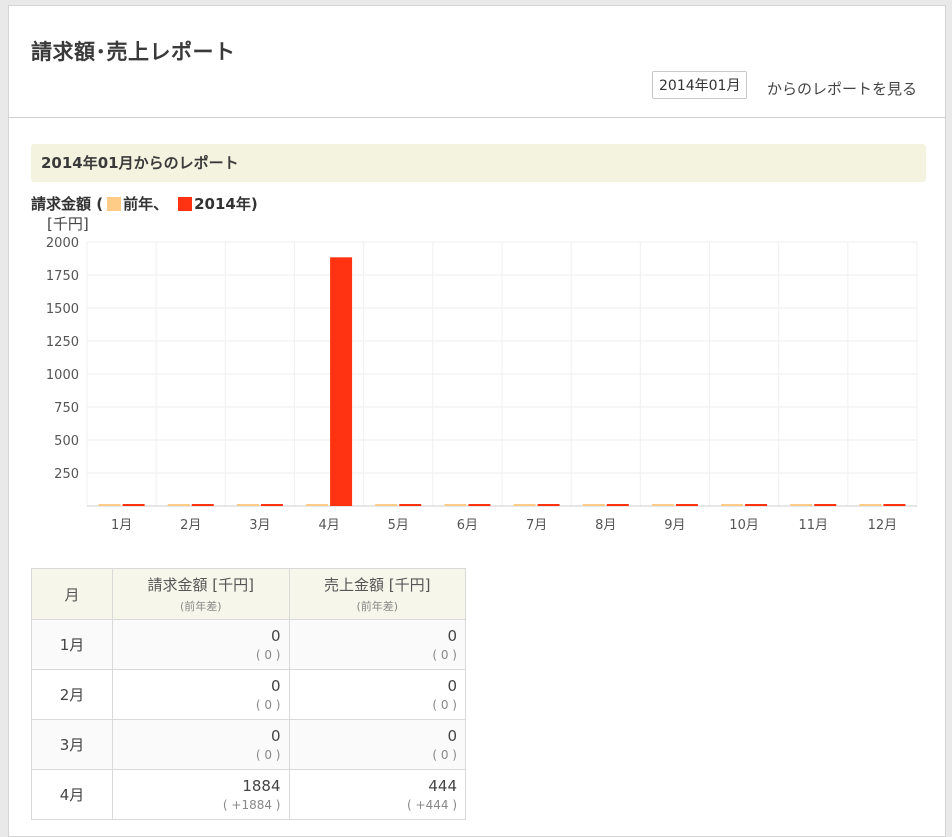  What do you see at coordinates (121, 525) in the screenshot?
I see `x-tick-label: 1月` at bounding box center [121, 525].